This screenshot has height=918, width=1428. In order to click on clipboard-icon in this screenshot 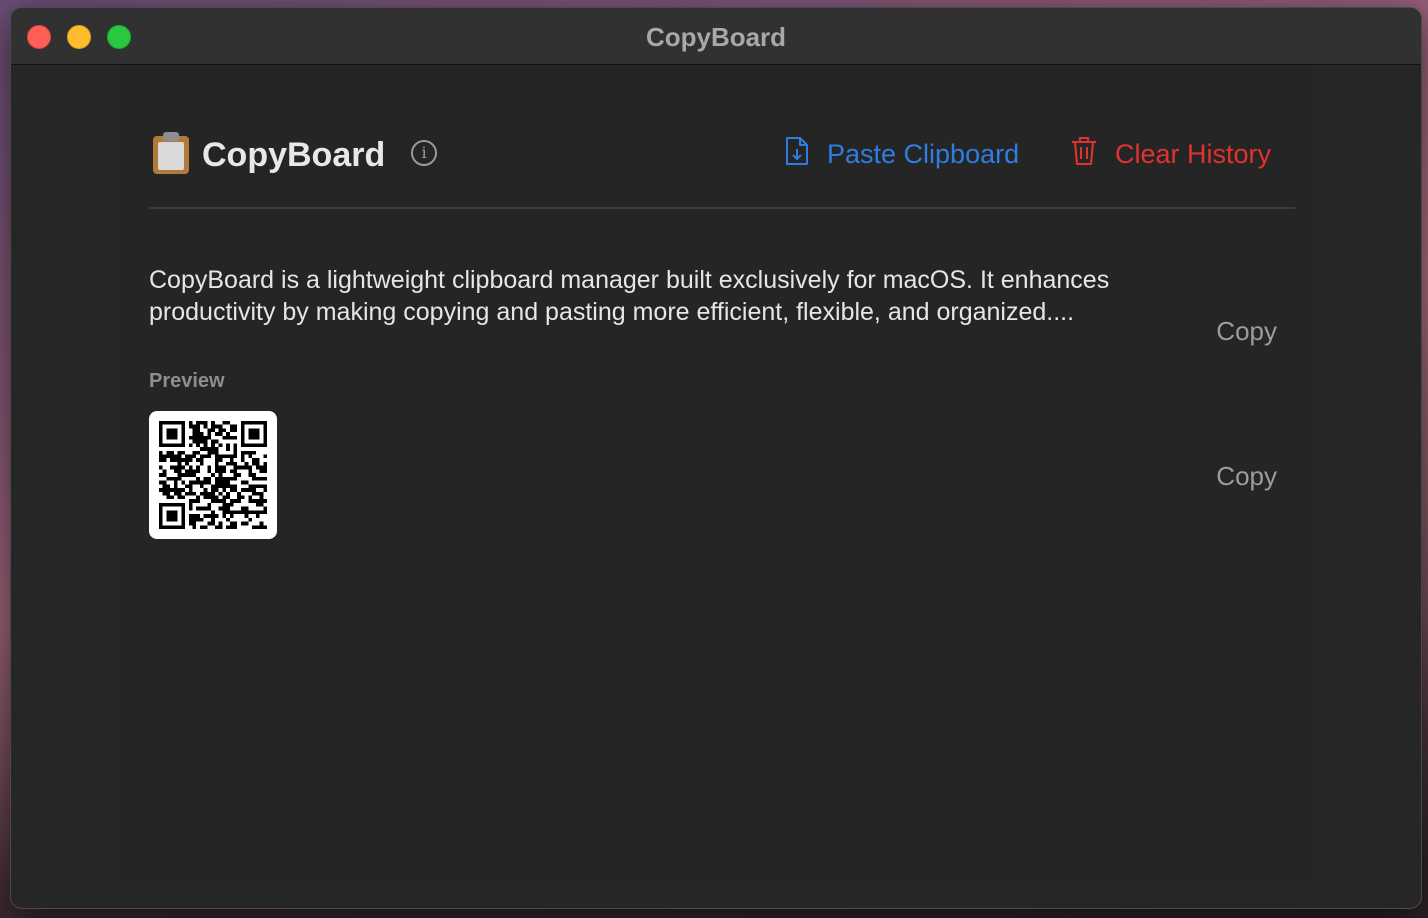, I will do `click(171, 153)`.